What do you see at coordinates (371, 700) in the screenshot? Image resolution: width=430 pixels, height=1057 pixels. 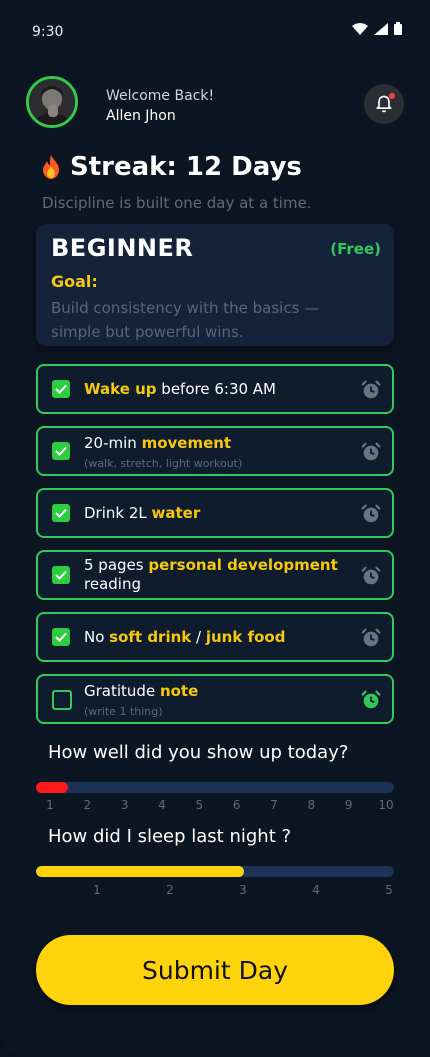 I see `alarm-active-icon` at bounding box center [371, 700].